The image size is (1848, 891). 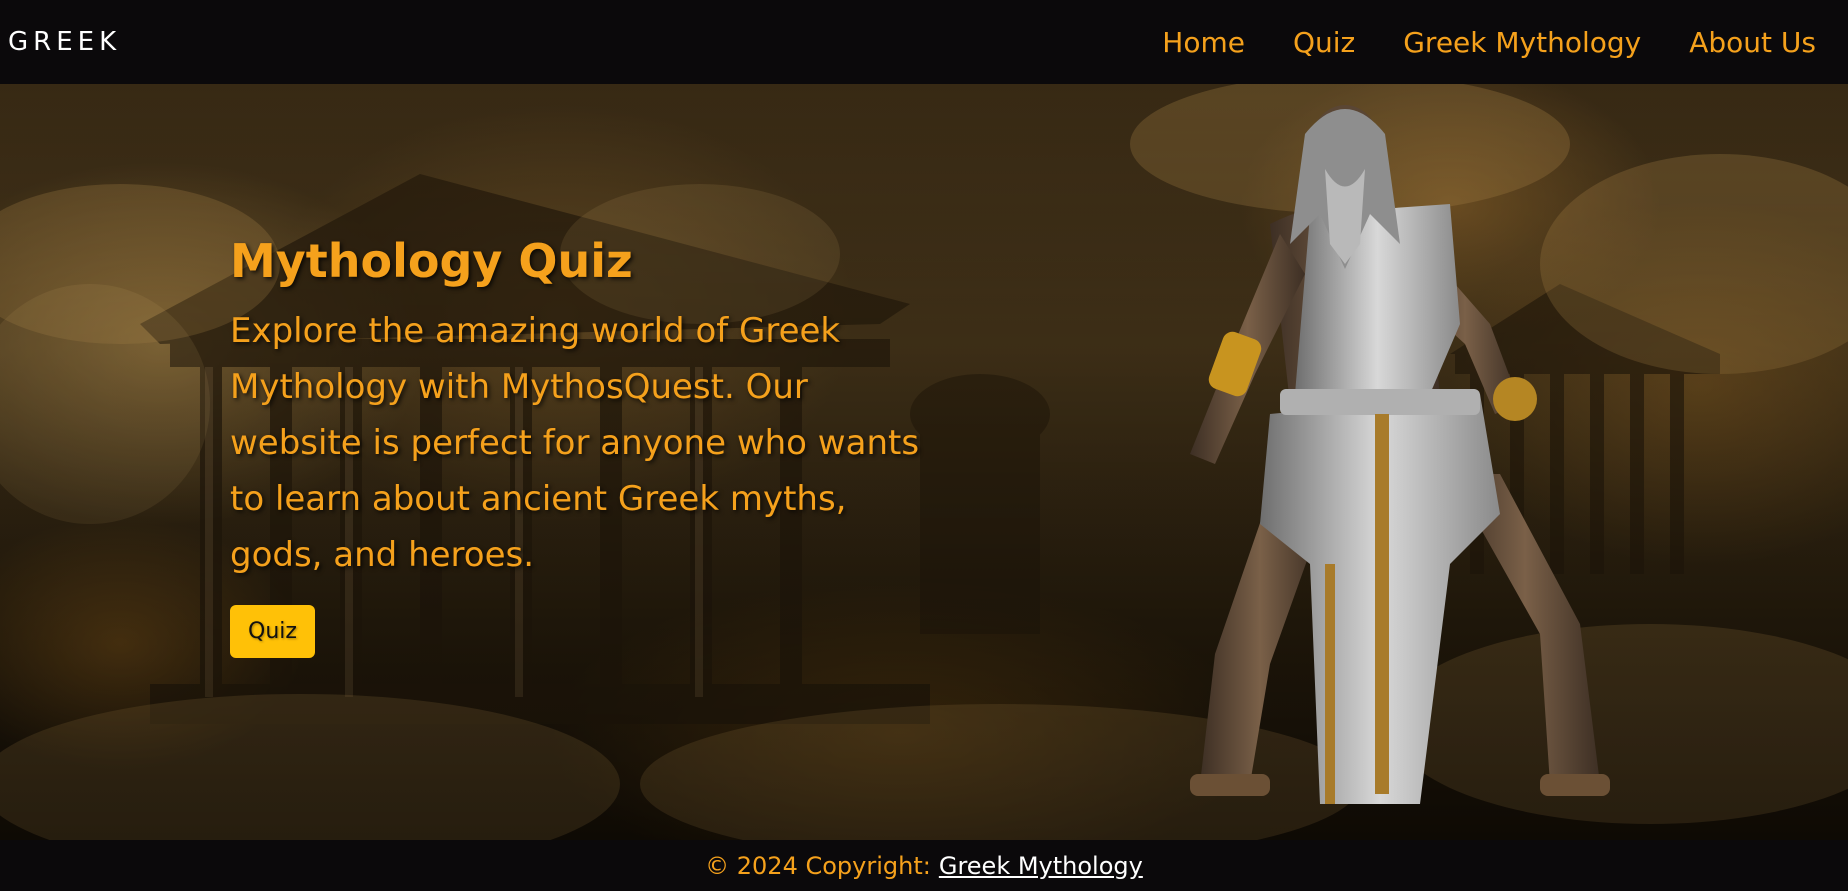 I want to click on nav-links: Home Quiz Greek Mythology About Us, so click(x=1501, y=42).